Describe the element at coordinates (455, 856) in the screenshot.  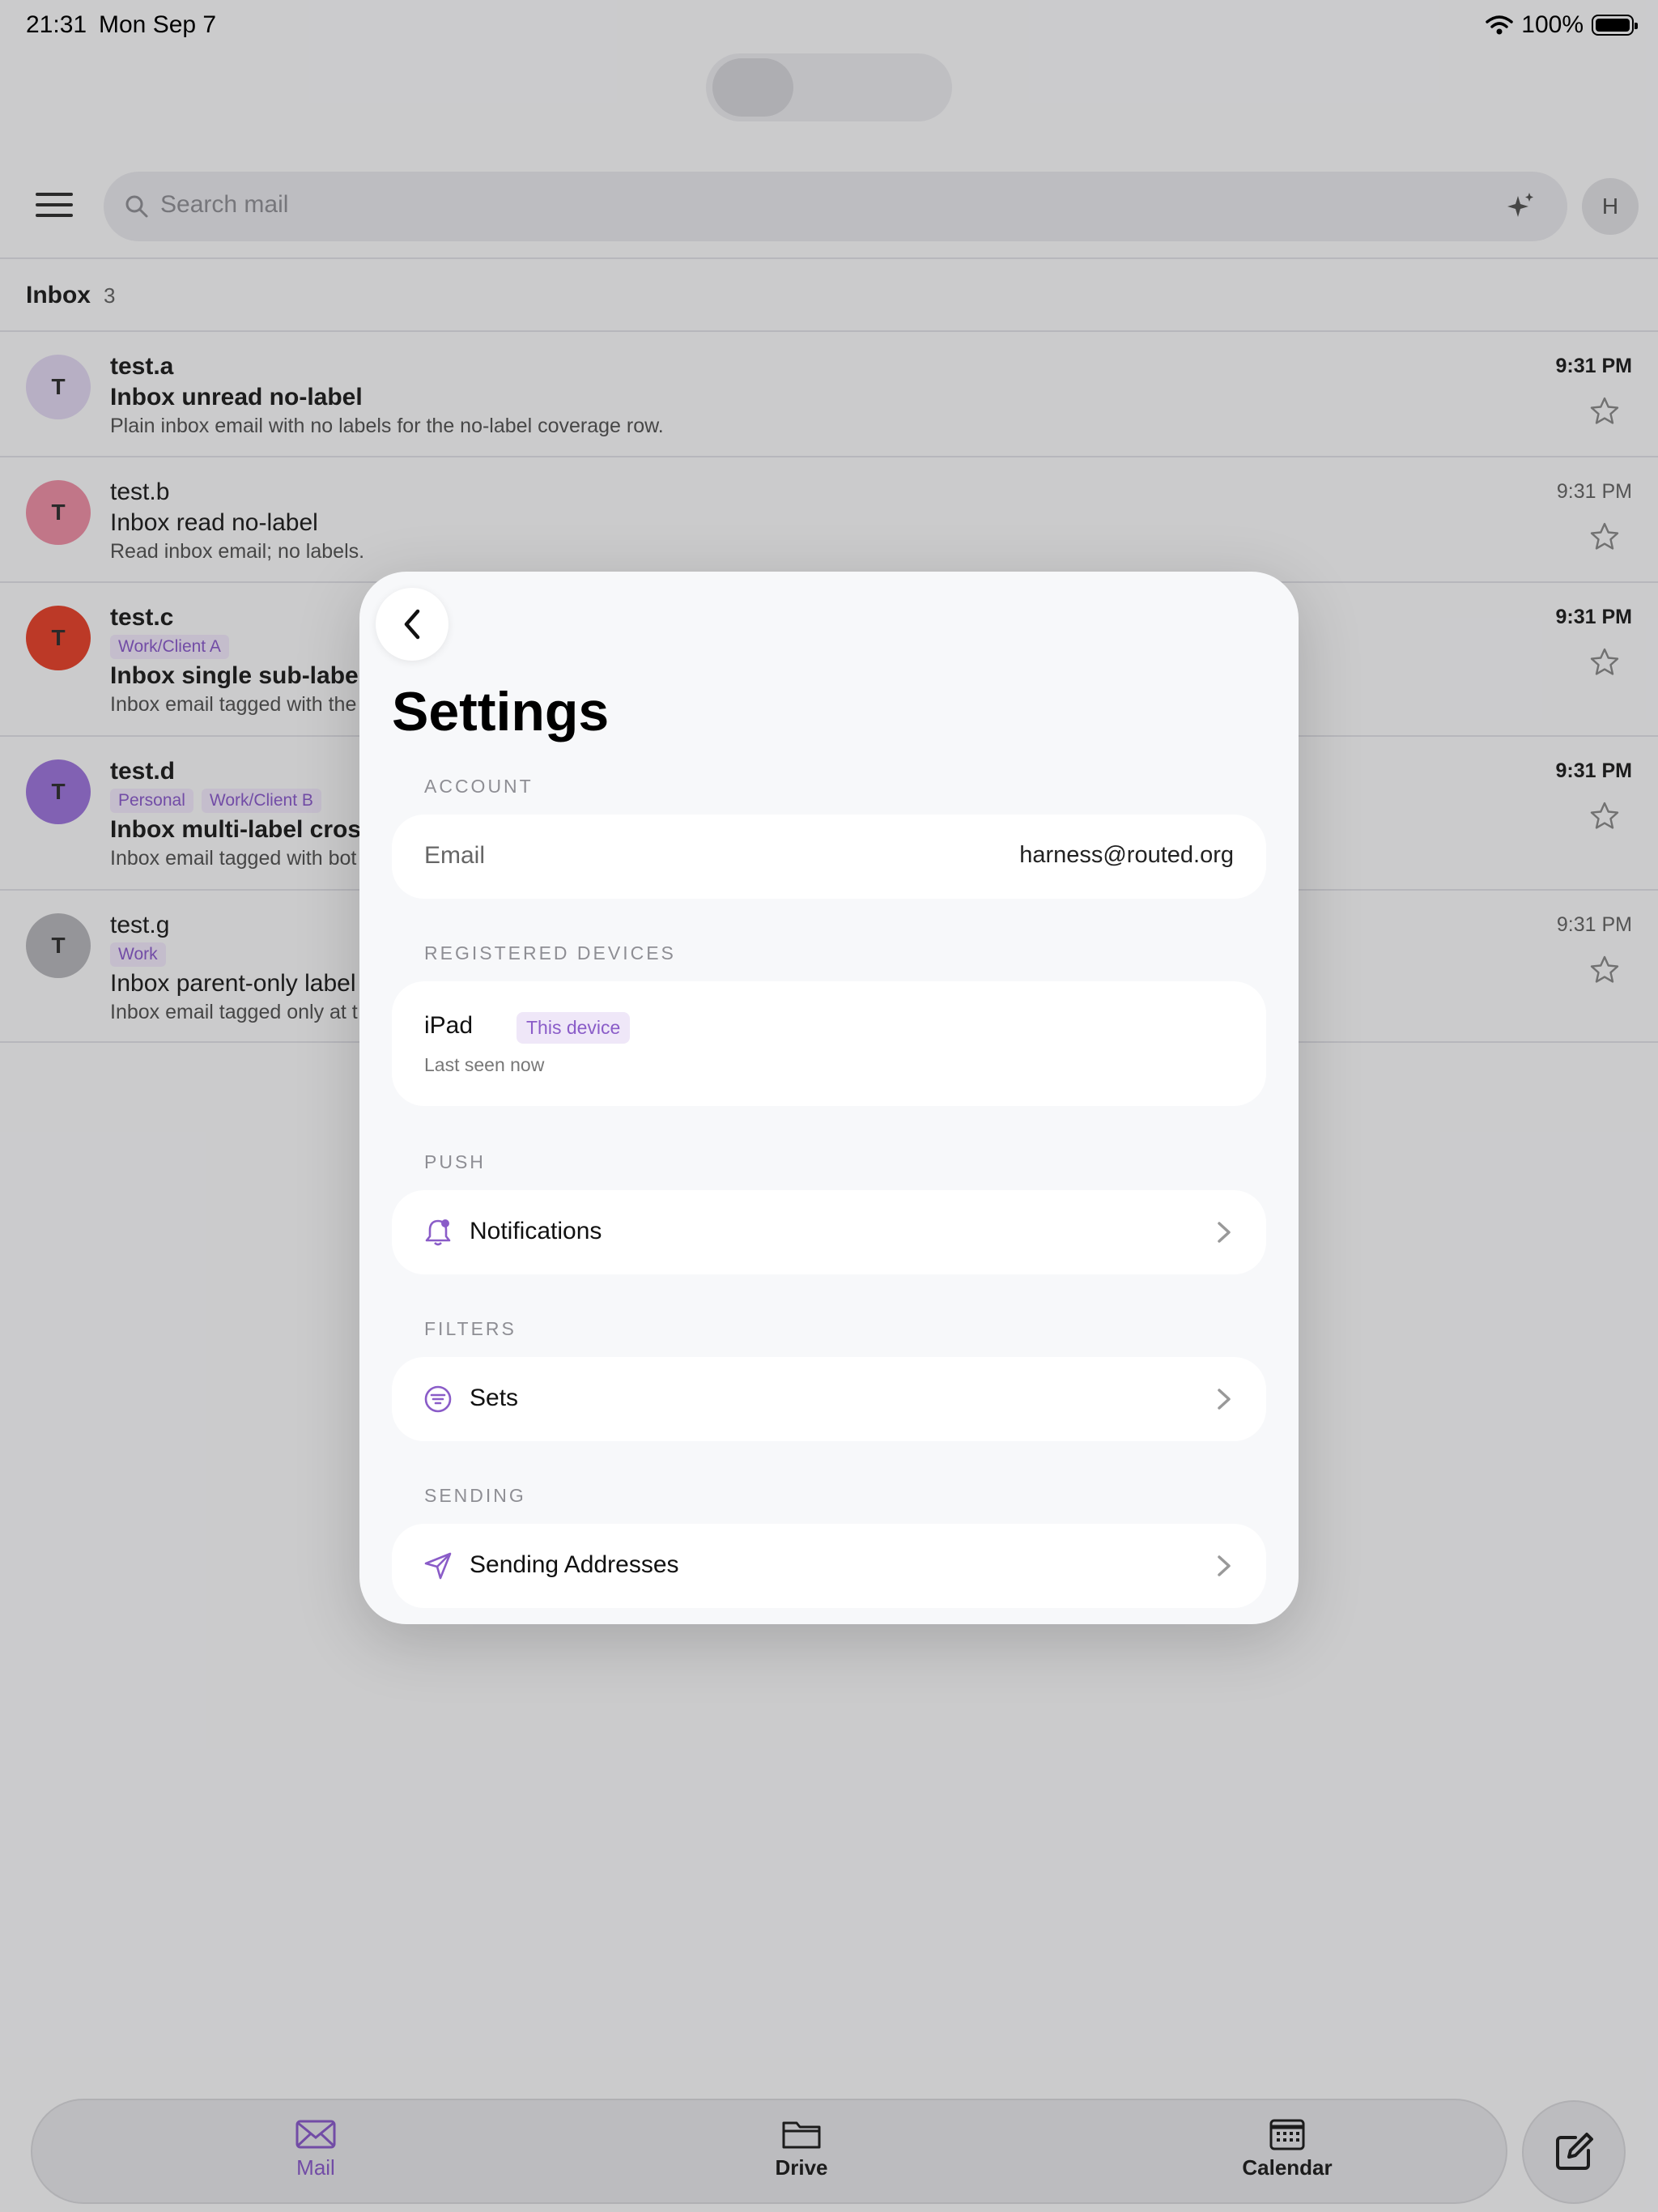
I see `email-label: Email` at that location.